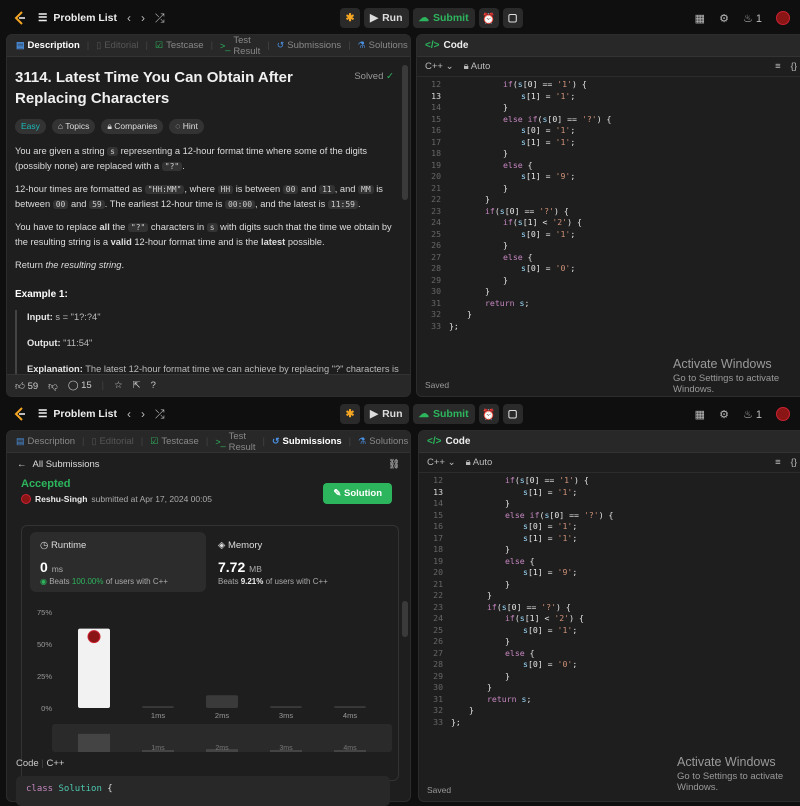 The width and height of the screenshot is (800, 806). What do you see at coordinates (240, 46) in the screenshot?
I see `tab-test-result: >_ Test Result` at bounding box center [240, 46].